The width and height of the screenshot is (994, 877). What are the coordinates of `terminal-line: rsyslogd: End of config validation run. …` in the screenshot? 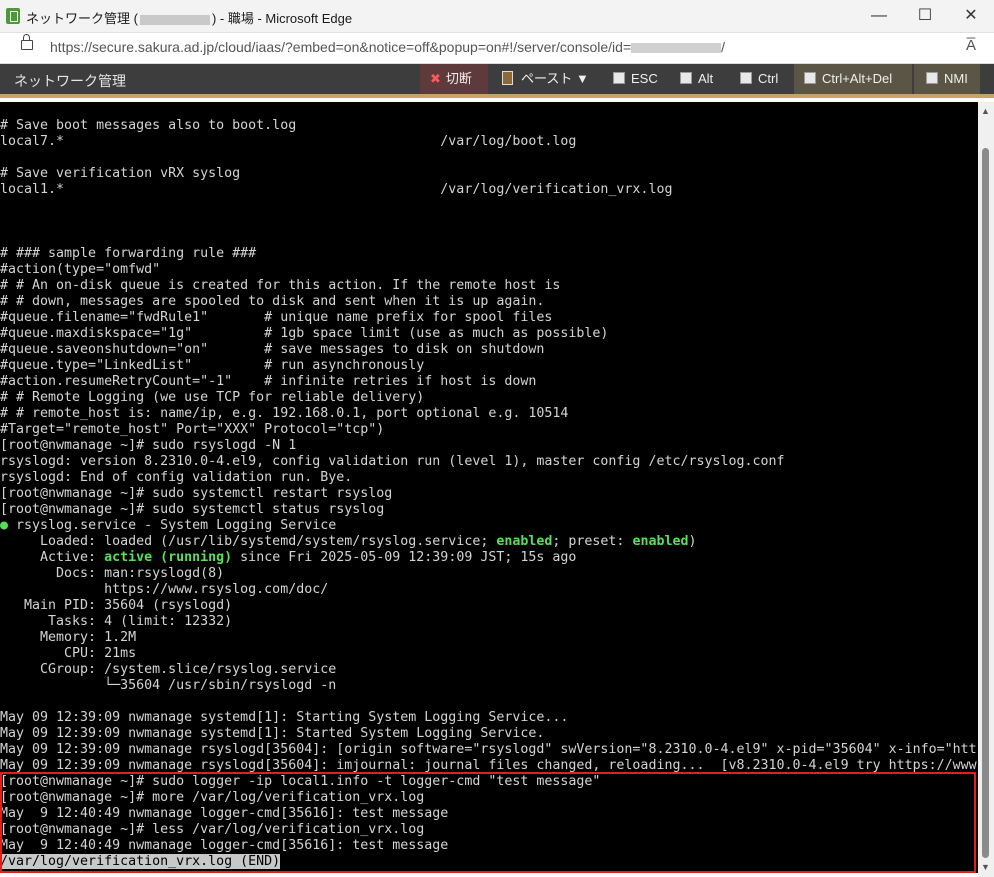 It's located at (176, 477).